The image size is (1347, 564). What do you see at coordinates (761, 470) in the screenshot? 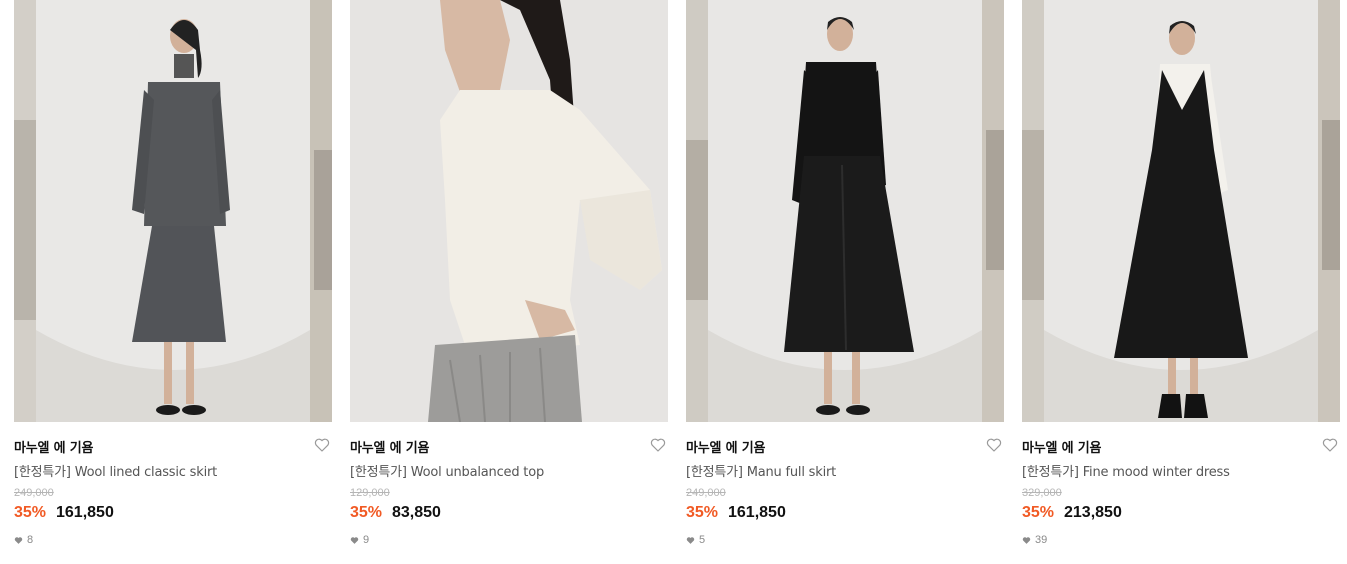
I see `product-name: [한정특가] Manu full skirt` at bounding box center [761, 470].